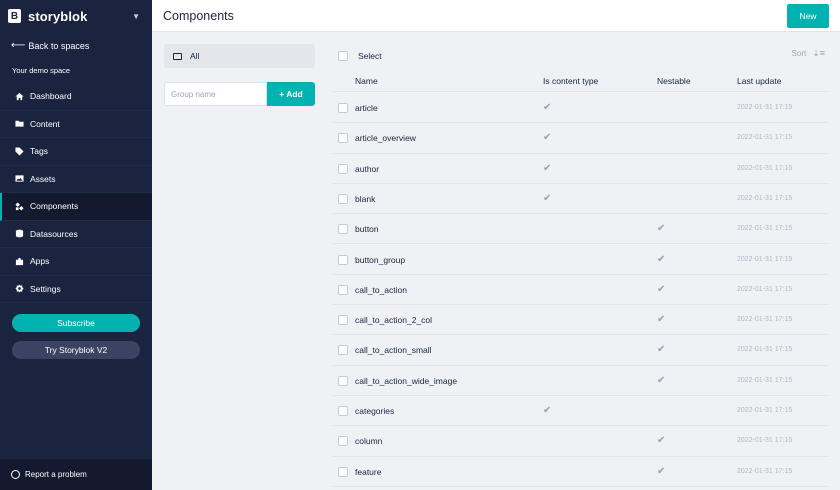 The height and width of the screenshot is (490, 840). Describe the element at coordinates (45, 288) in the screenshot. I see `sidebar-item-label: Settings` at that location.